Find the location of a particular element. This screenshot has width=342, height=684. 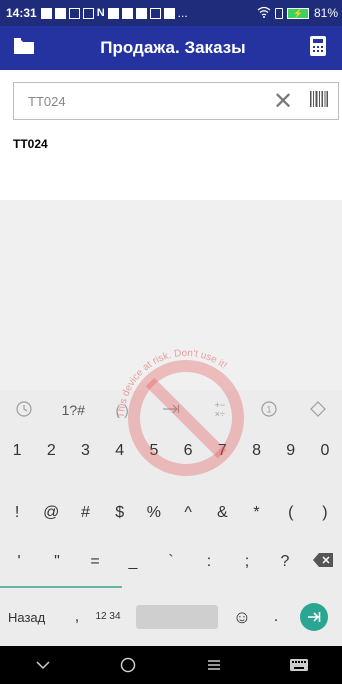

folder-button is located at coordinates (24, 48).